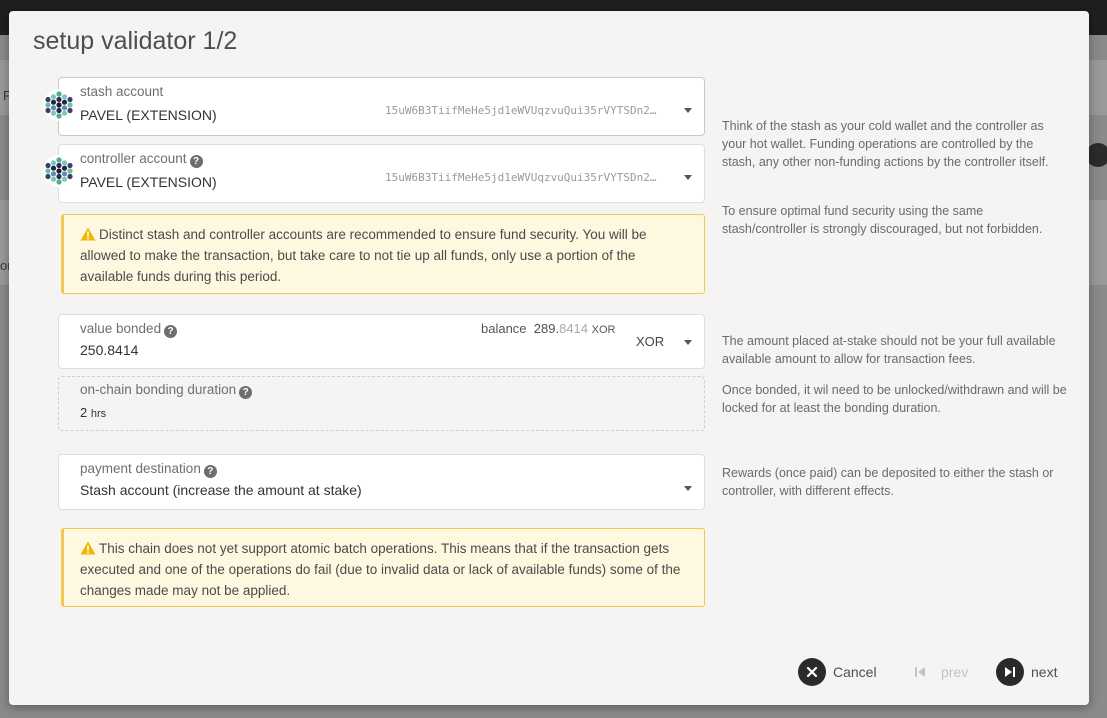 Image resolution: width=1107 pixels, height=718 pixels. What do you see at coordinates (148, 182) in the screenshot?
I see `controller-account-name: PAVEL (EXTENSION)` at bounding box center [148, 182].